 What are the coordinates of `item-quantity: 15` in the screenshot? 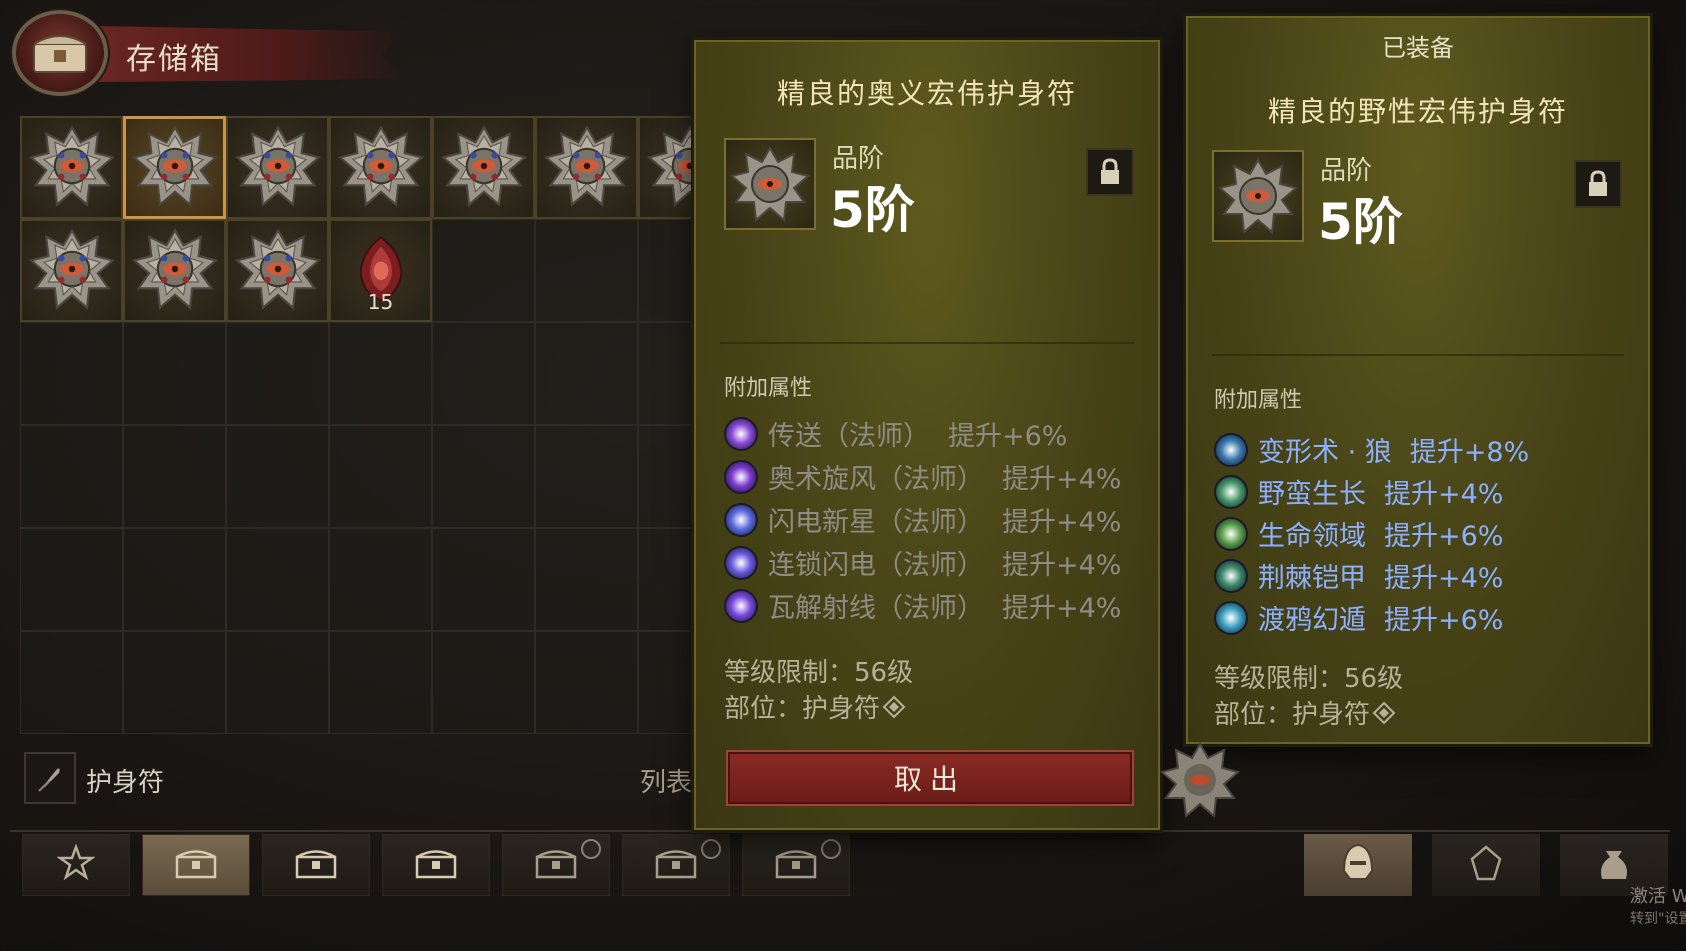 It's located at (380, 302).